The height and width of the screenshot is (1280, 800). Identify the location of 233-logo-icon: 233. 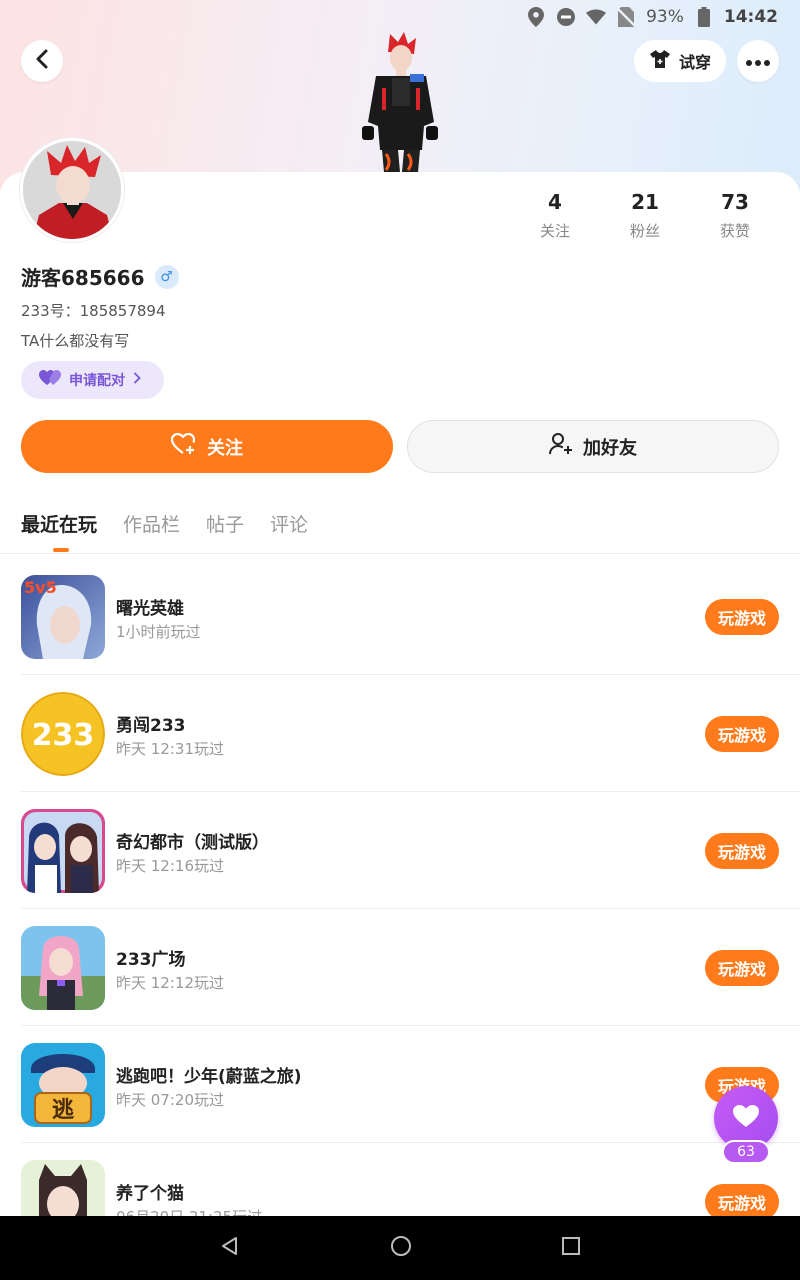
(63, 734).